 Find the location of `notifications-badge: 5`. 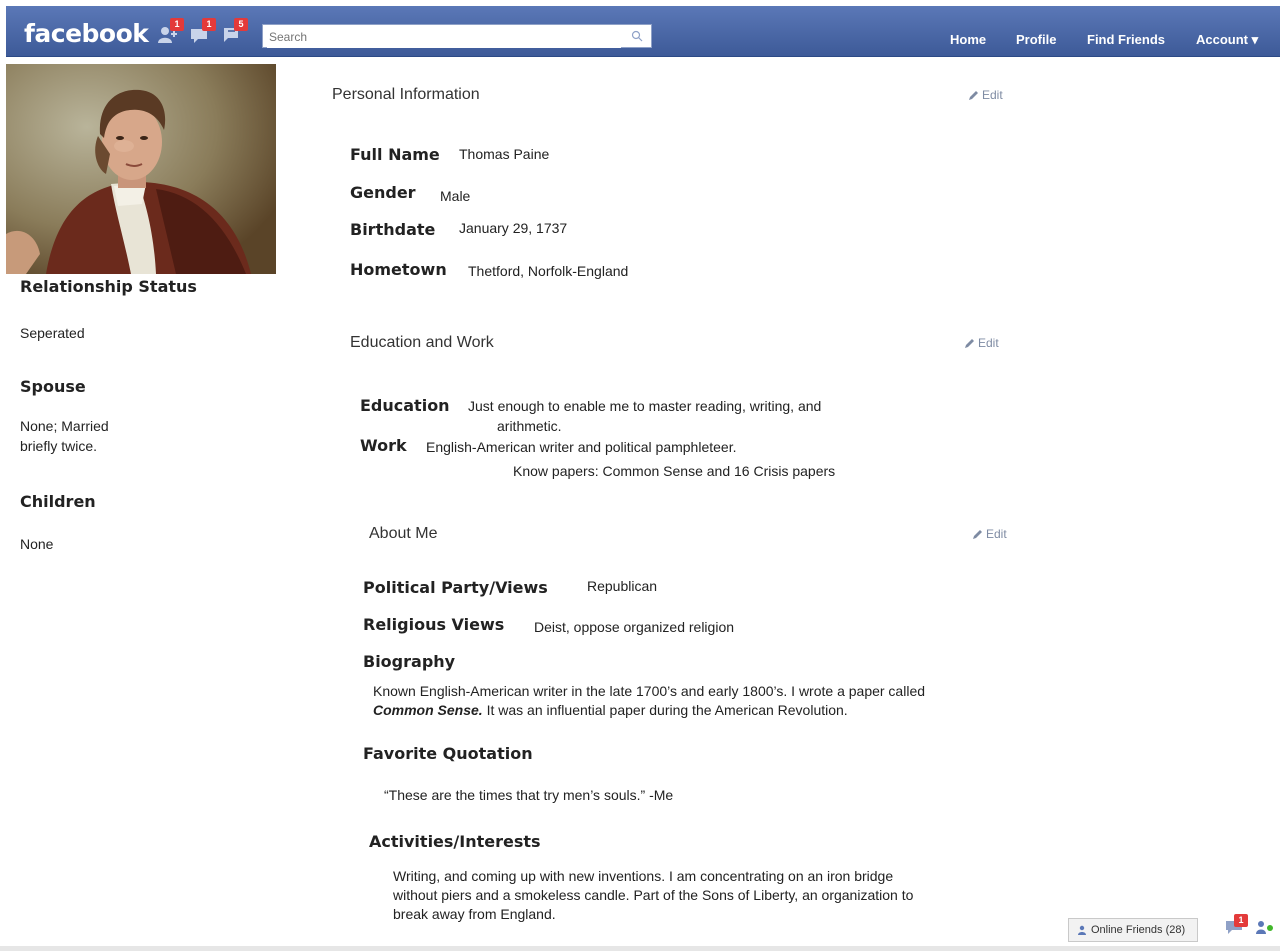

notifications-badge: 5 is located at coordinates (241, 24).